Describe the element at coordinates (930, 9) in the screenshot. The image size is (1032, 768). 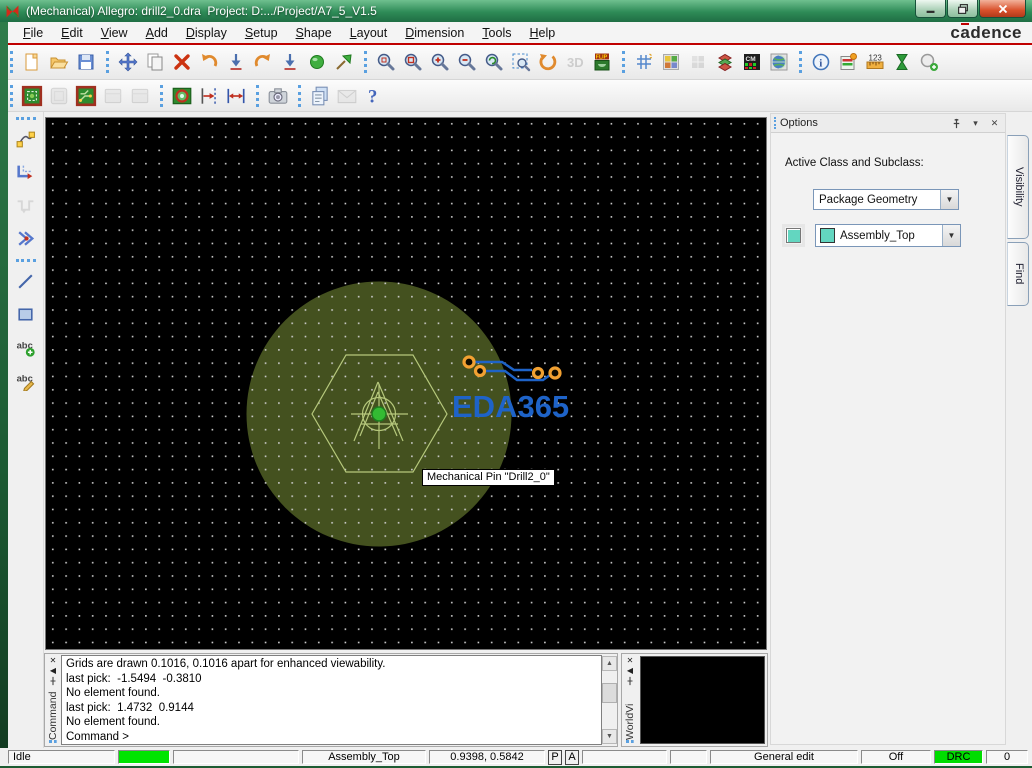
I see `minimize-button` at that location.